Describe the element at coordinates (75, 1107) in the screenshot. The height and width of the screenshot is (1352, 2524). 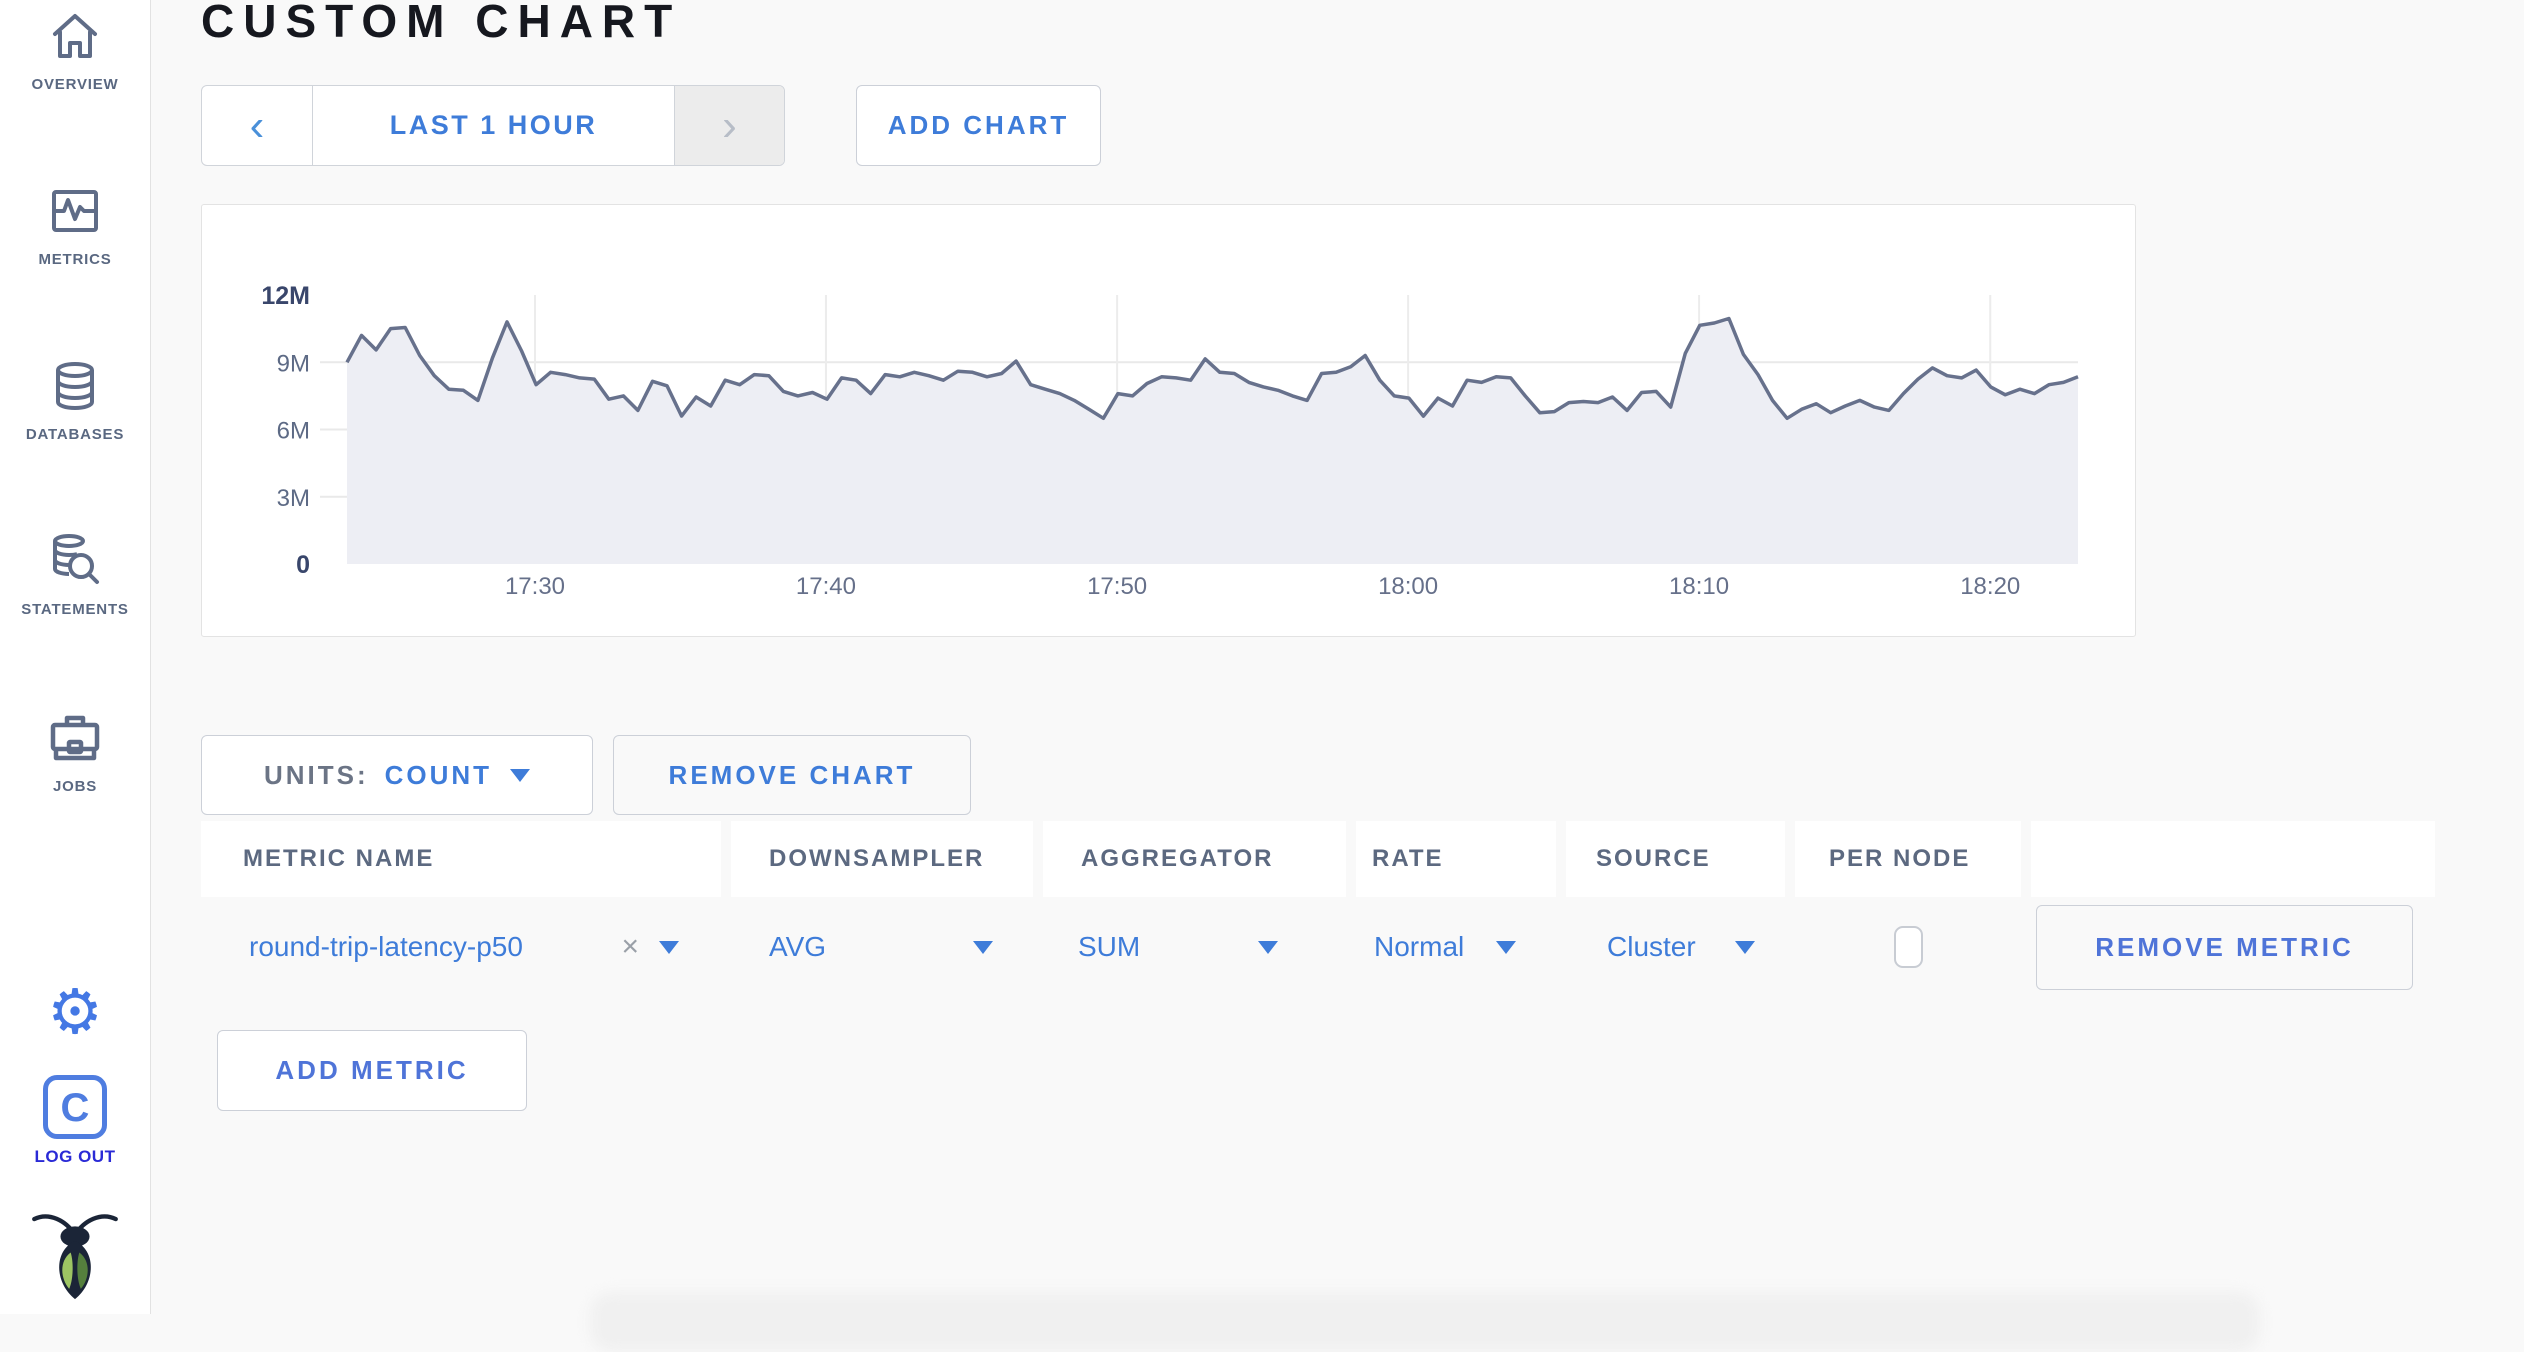
I see `cockroach-c-logo: C` at that location.